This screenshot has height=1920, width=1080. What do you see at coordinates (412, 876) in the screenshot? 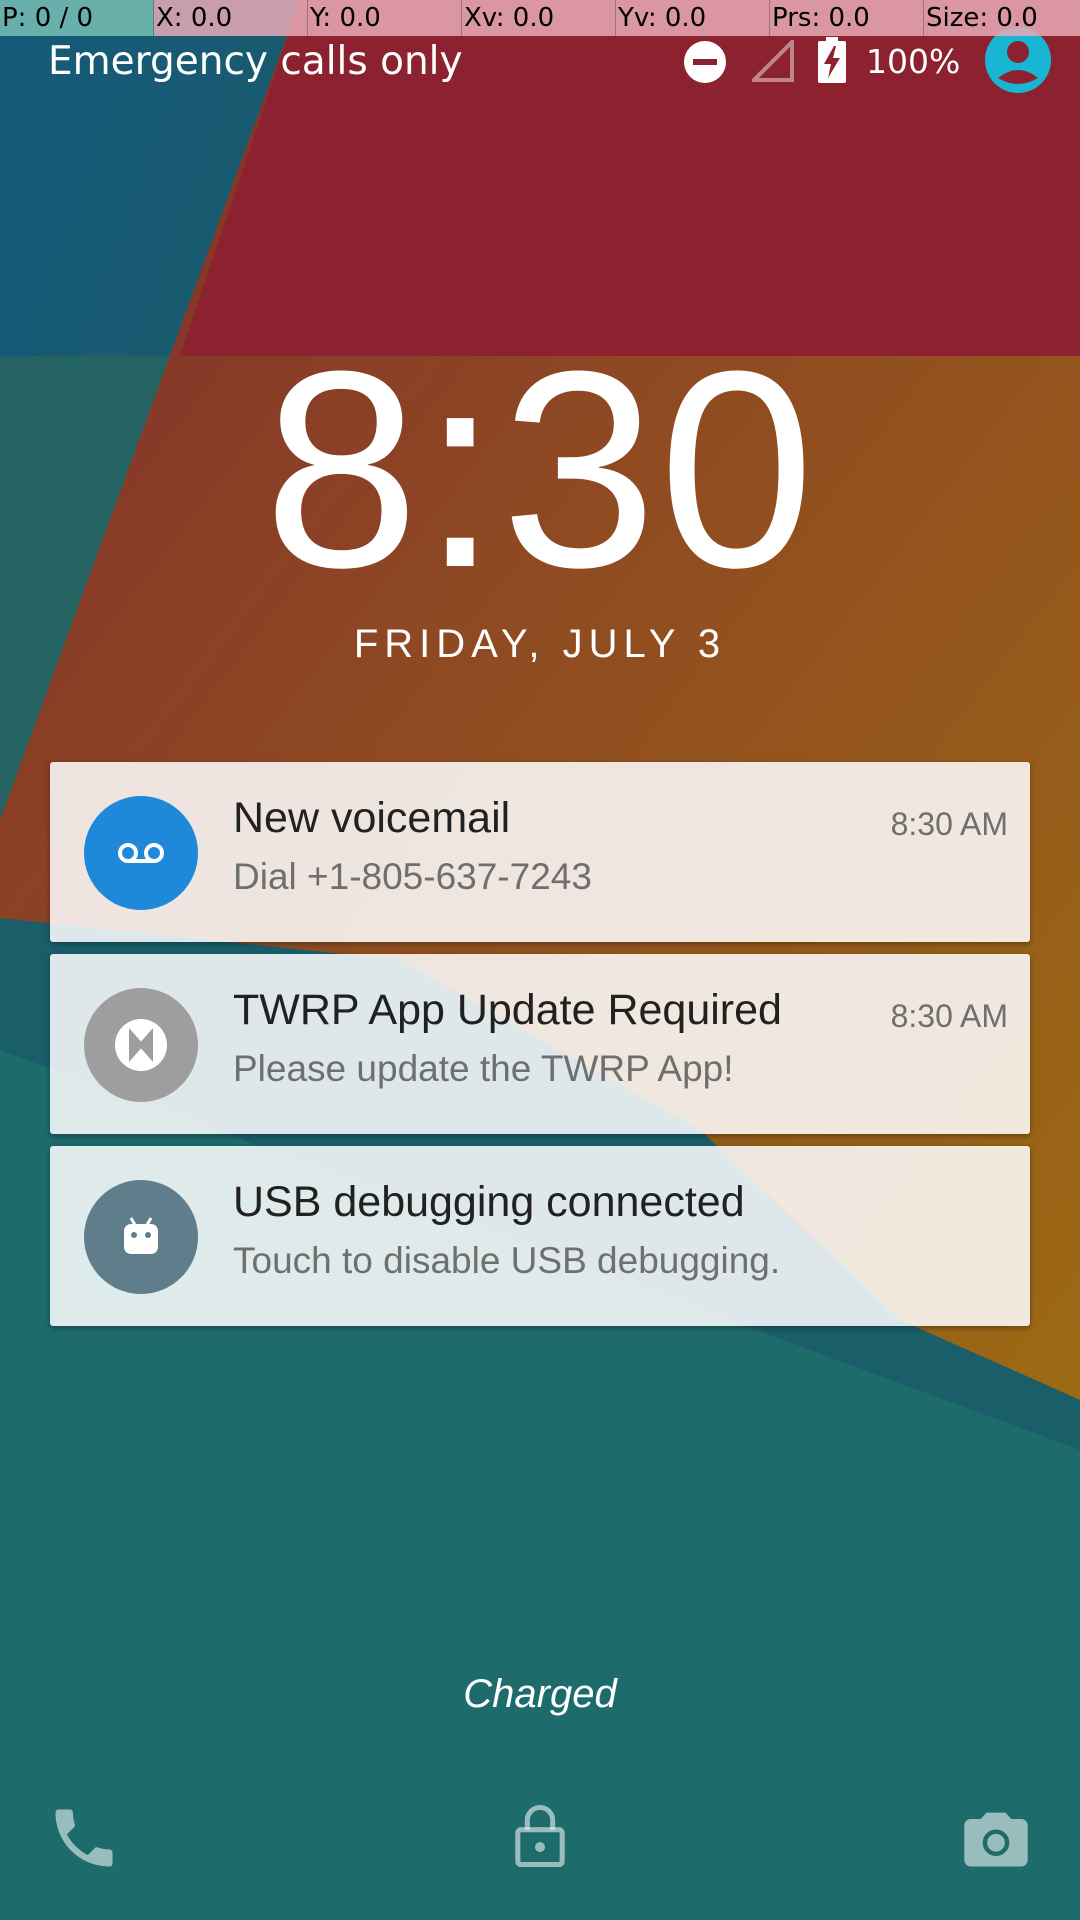
I see `notification-text: Dial +1-805-637-7243` at bounding box center [412, 876].